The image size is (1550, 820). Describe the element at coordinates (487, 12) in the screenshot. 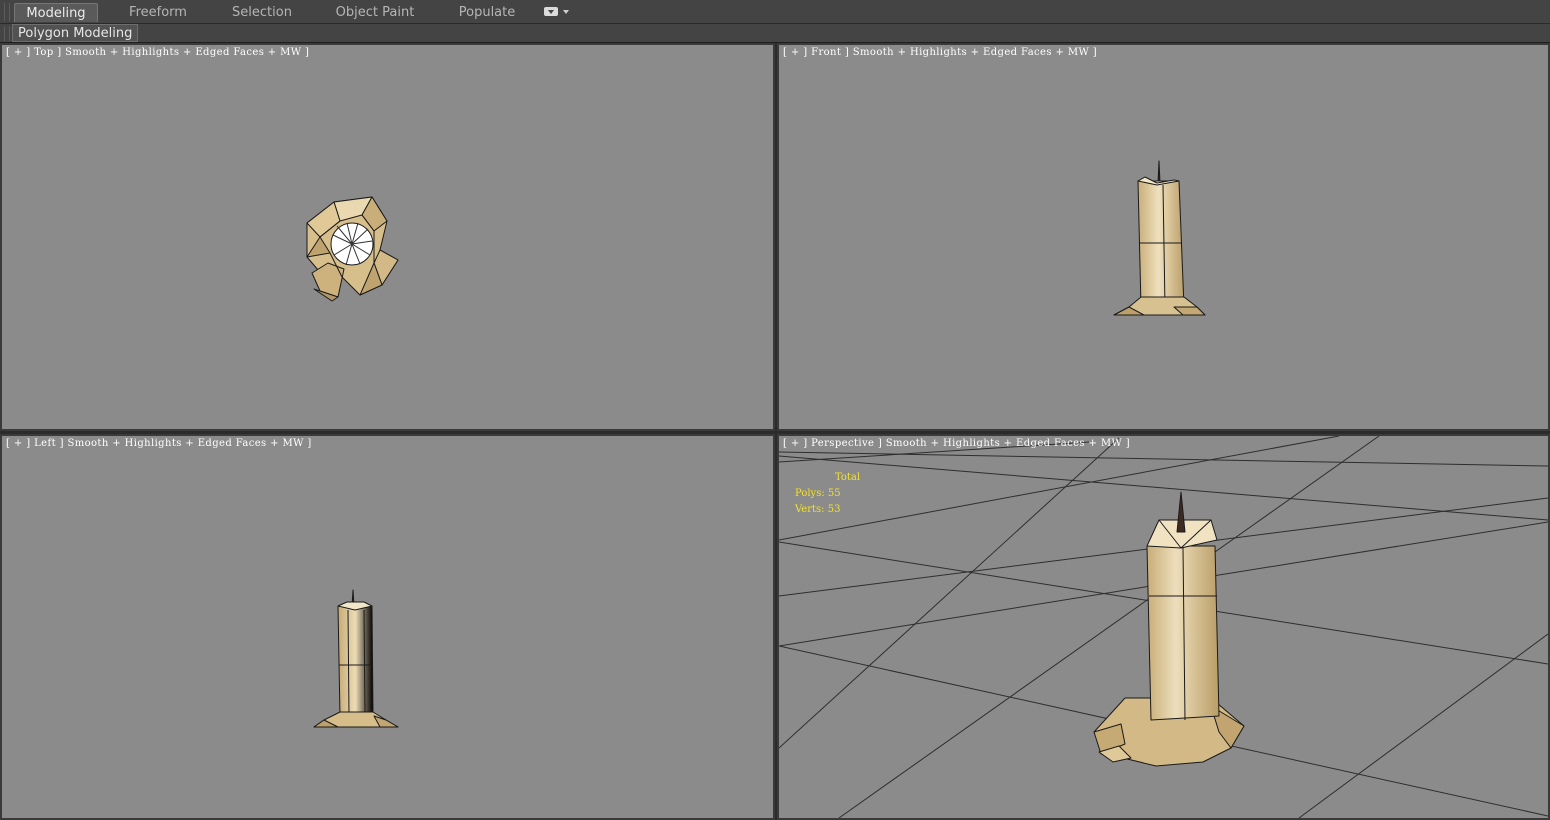

I see `tab-populate: Populate` at that location.